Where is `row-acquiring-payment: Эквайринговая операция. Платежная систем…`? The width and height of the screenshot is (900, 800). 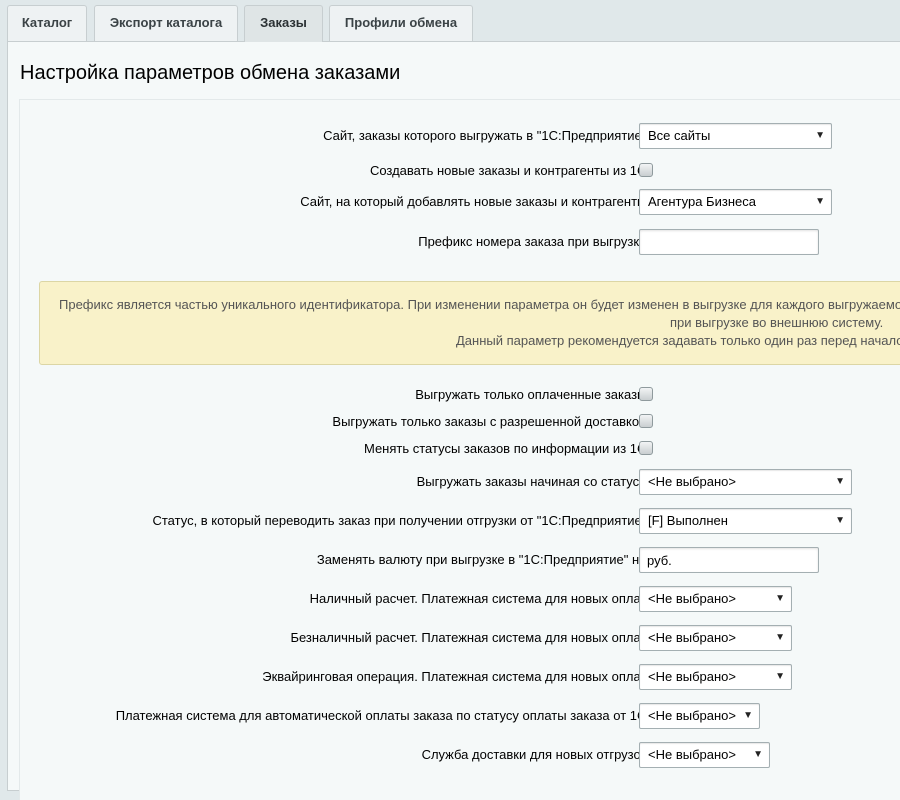 row-acquiring-payment: Эквайринговая операция. Платежная систем… is located at coordinates (460, 677).